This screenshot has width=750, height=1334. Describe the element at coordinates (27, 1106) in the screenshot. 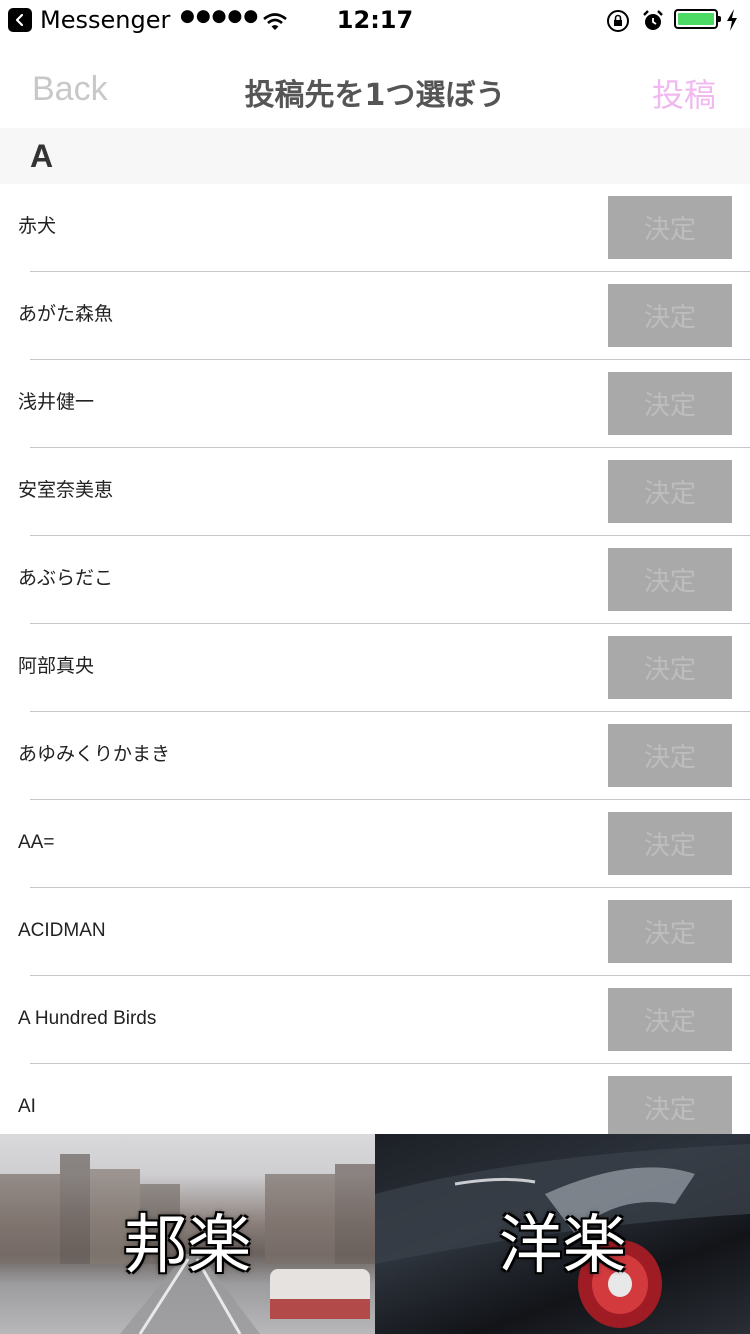

I see `artist-name: AI` at that location.